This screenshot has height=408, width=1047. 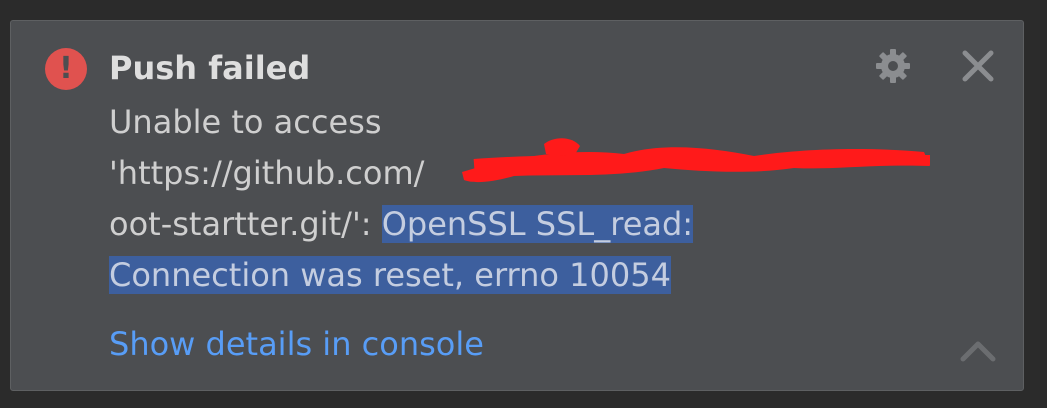 I want to click on close-icon, so click(x=978, y=66).